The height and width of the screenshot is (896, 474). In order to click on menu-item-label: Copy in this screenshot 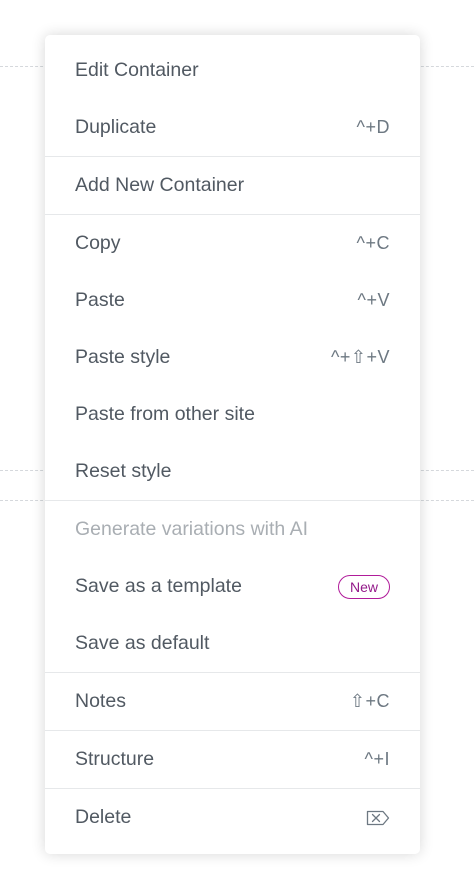, I will do `click(98, 243)`.